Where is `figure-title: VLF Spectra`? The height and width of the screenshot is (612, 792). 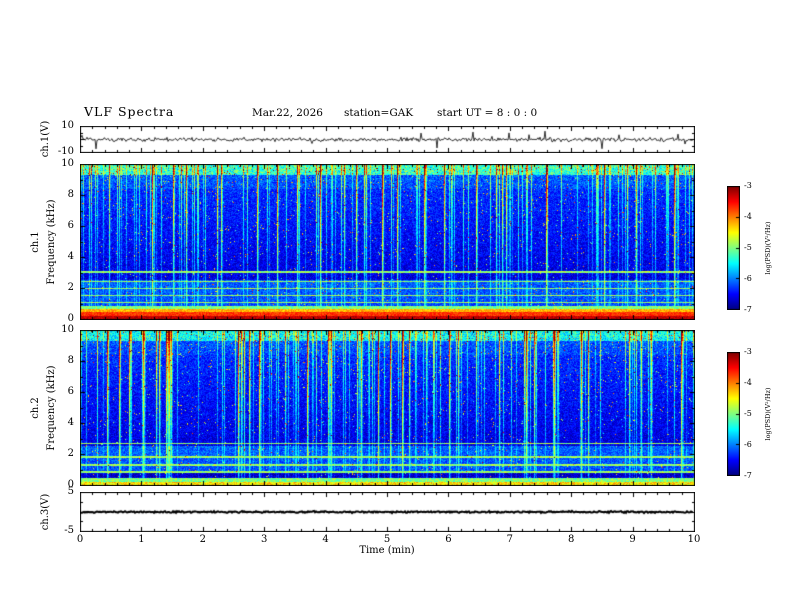 figure-title: VLF Spectra is located at coordinates (129, 111).